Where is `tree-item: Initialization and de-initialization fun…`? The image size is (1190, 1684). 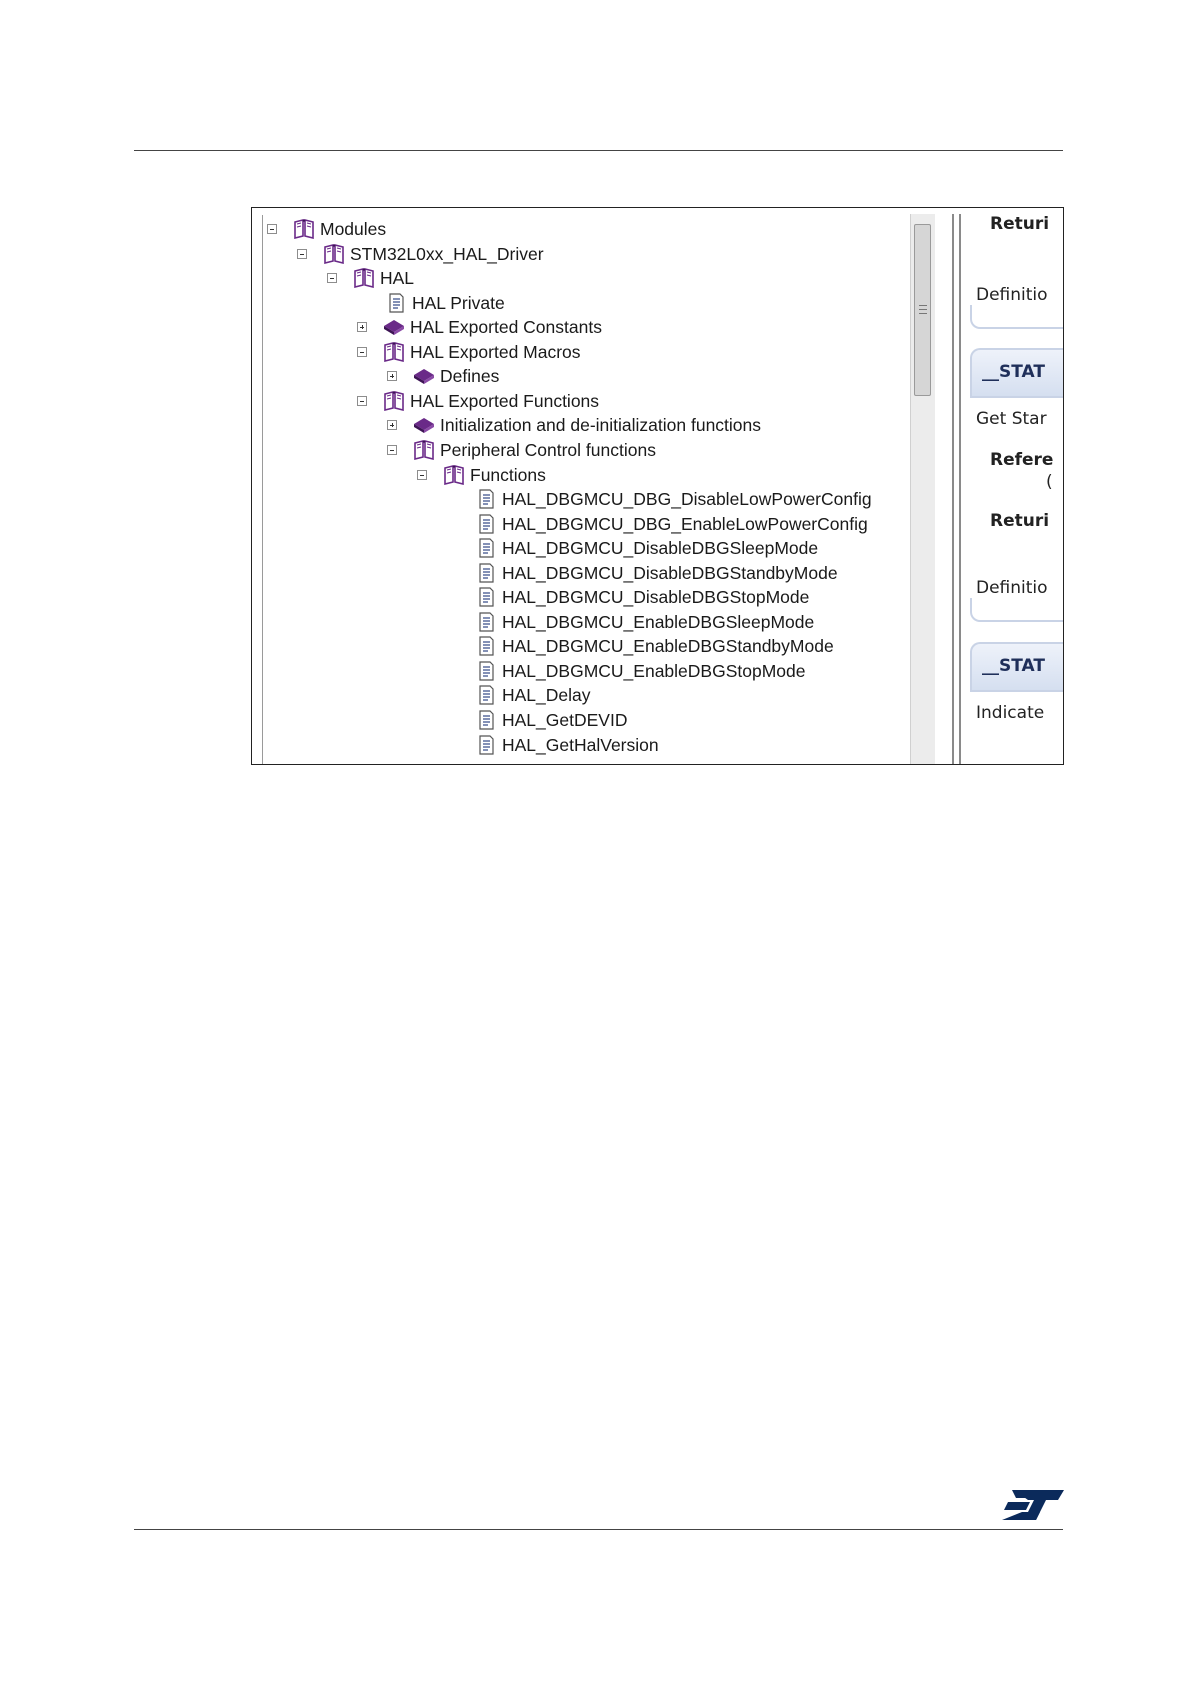 tree-item: Initialization and de-initialization fun… is located at coordinates (574, 425).